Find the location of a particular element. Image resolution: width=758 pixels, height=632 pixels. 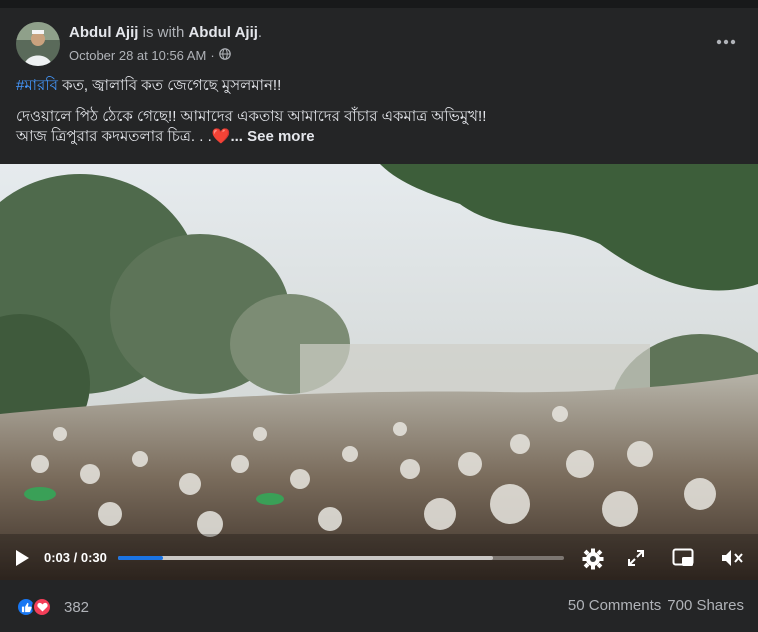

author-line: Abdul Ajij is with Abdul Ajij. is located at coordinates (165, 32).